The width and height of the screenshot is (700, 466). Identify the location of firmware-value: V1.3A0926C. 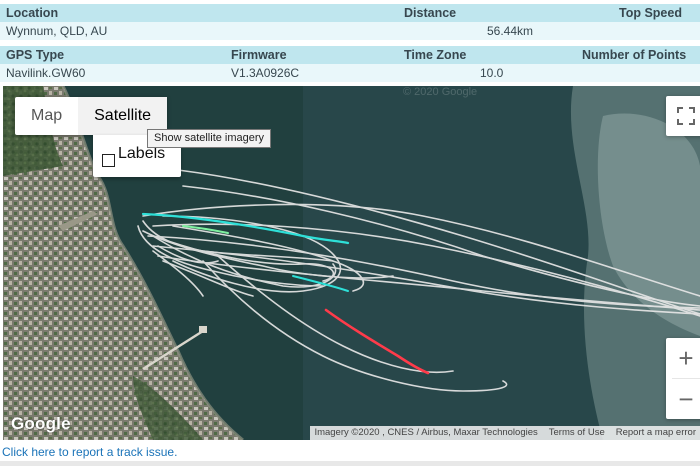
(265, 73).